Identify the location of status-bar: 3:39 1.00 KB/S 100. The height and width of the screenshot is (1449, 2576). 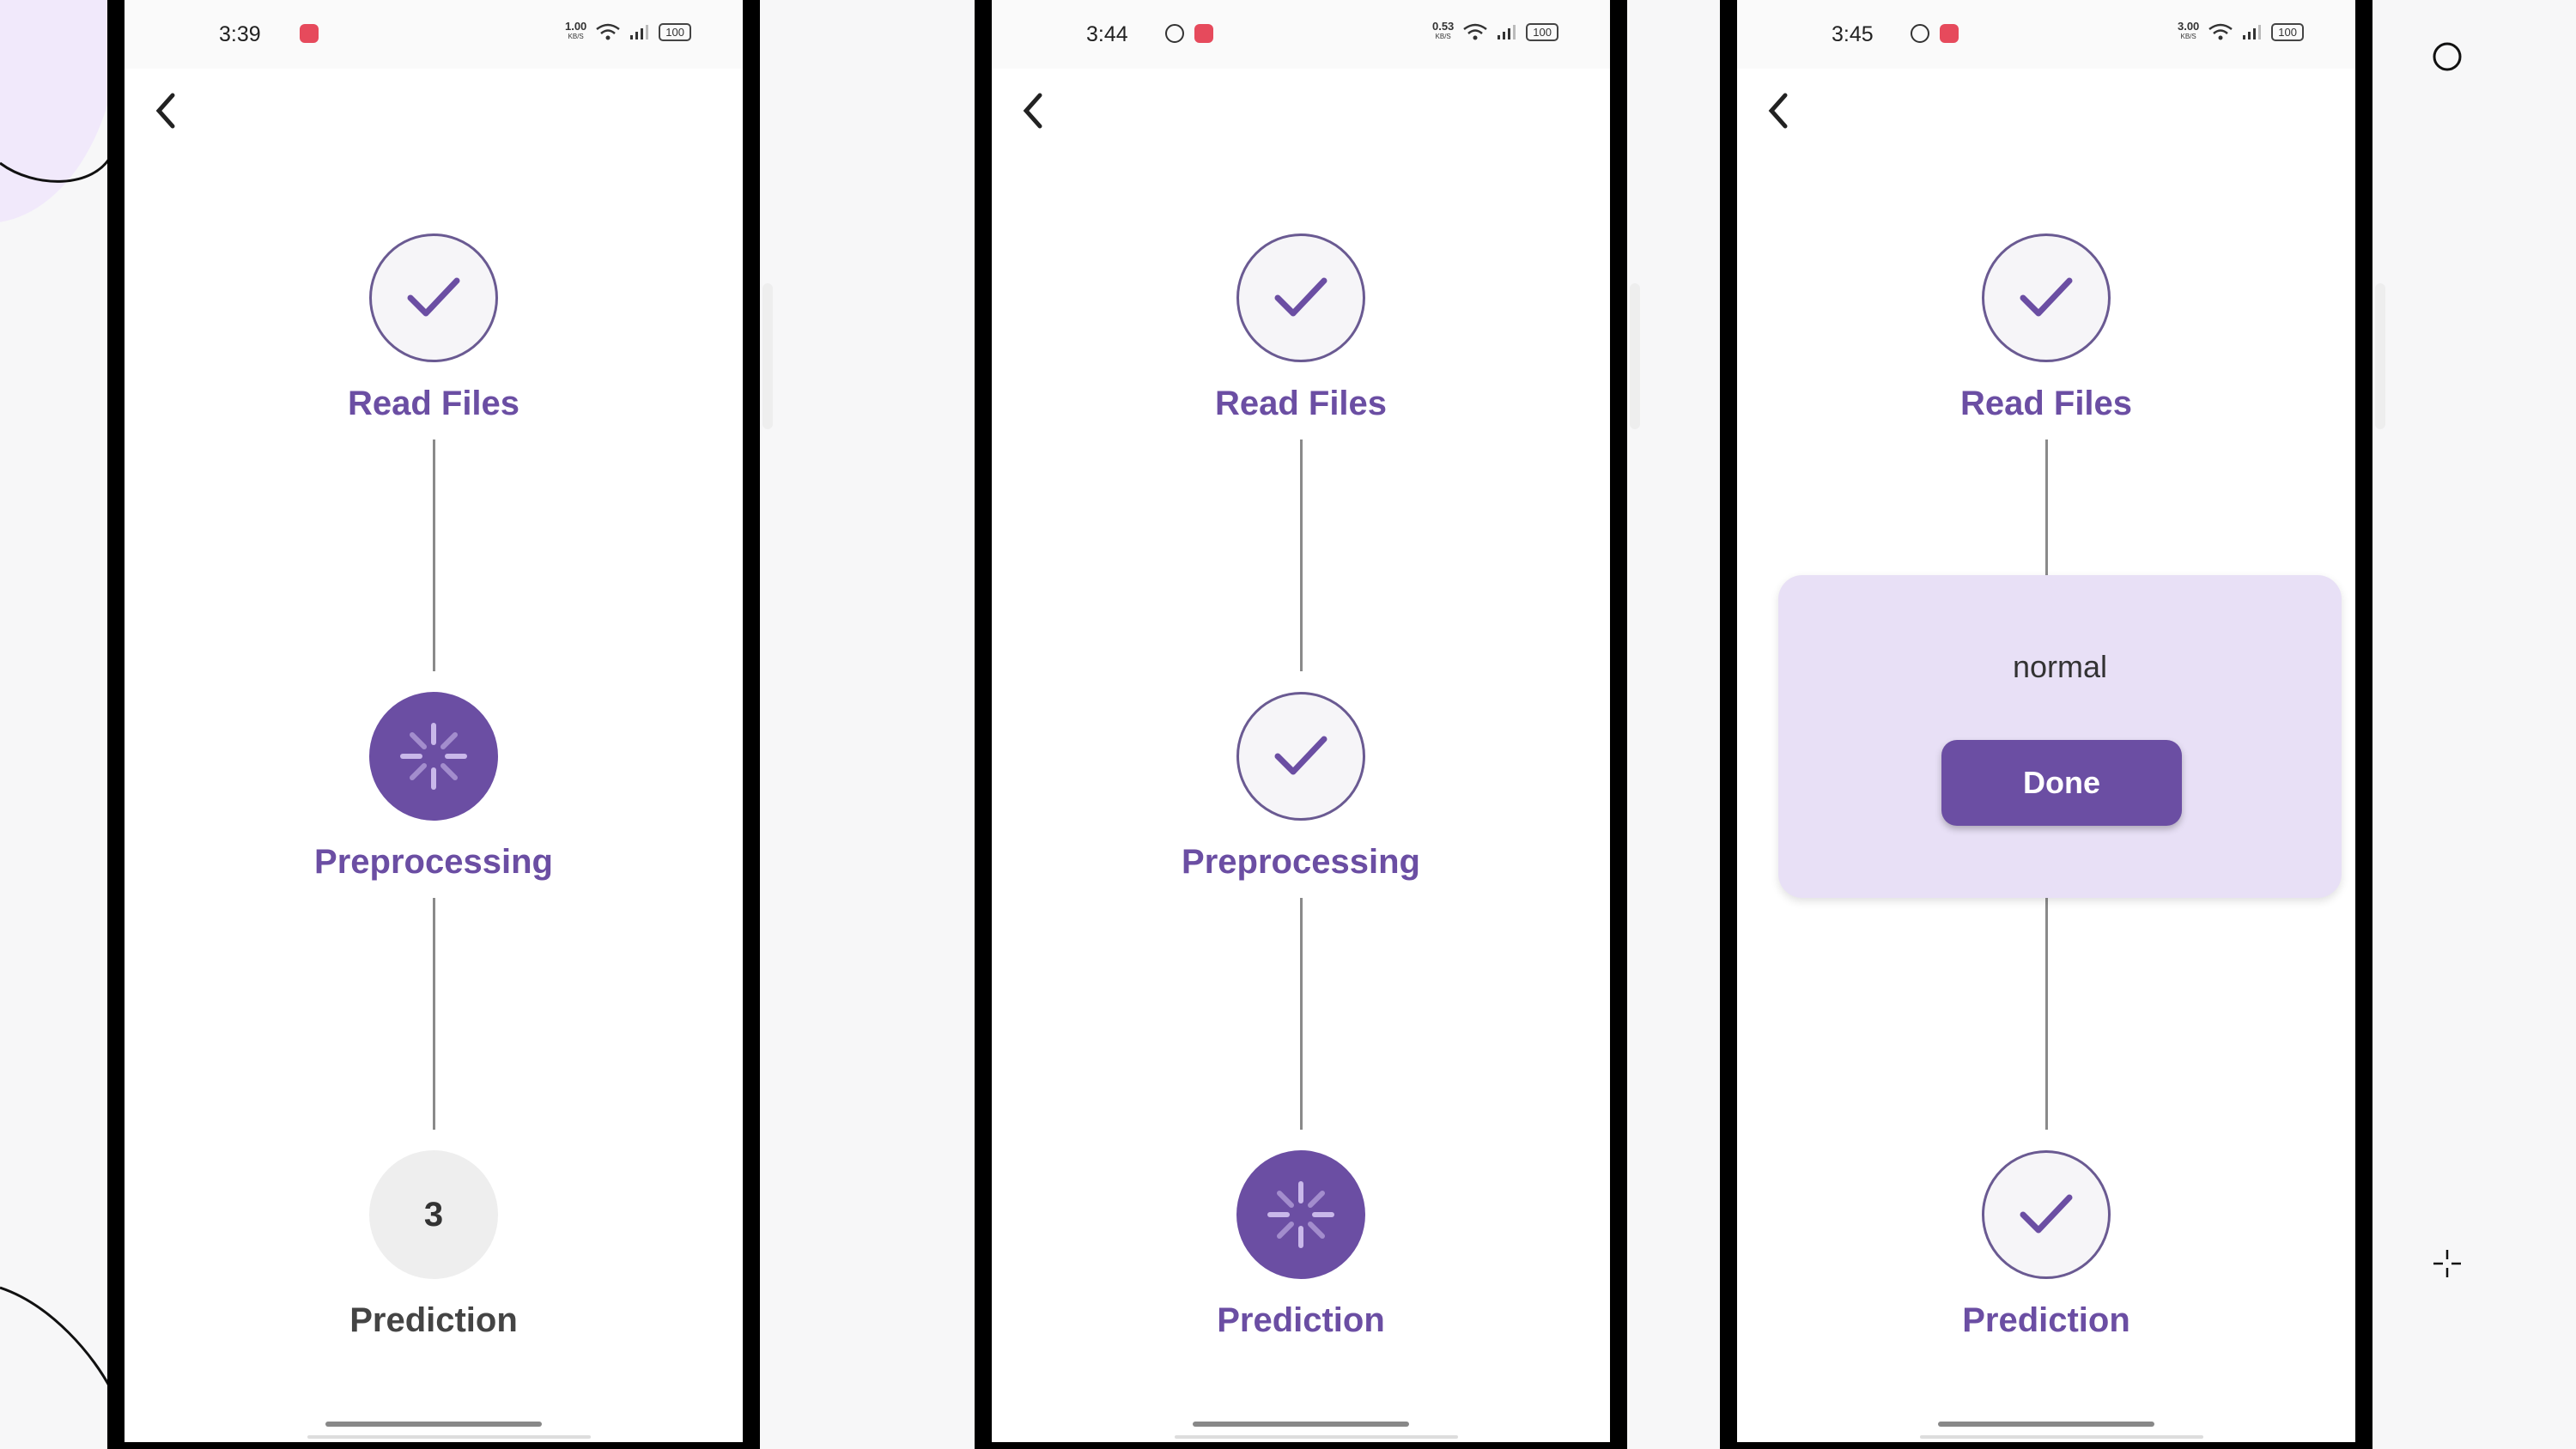
(434, 34).